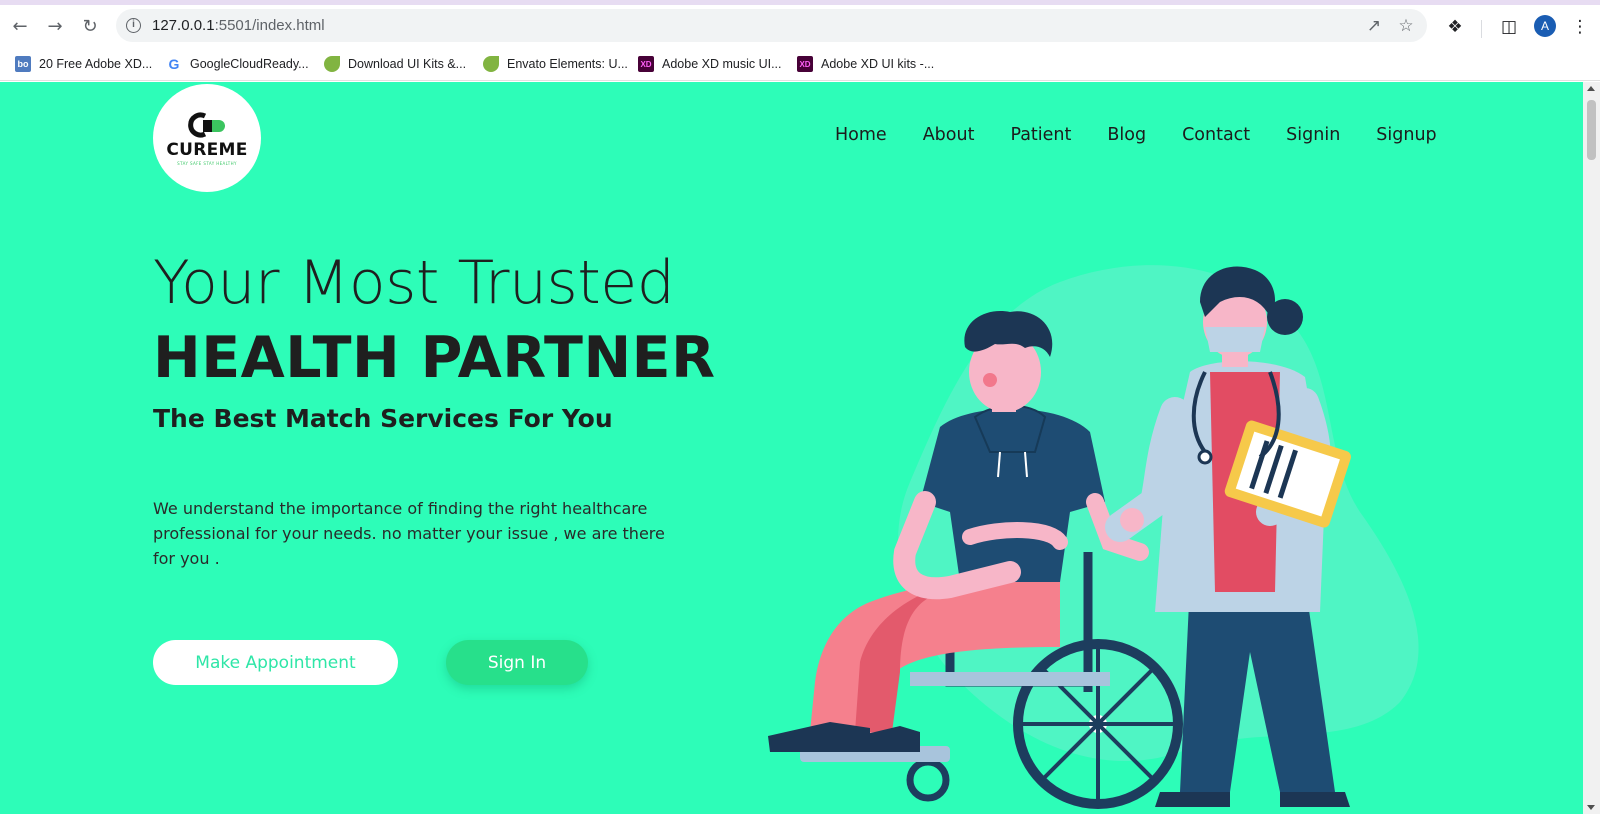 The width and height of the screenshot is (1600, 814). What do you see at coordinates (1580, 27) in the screenshot?
I see `menu-kebab-icon: ⋮` at bounding box center [1580, 27].